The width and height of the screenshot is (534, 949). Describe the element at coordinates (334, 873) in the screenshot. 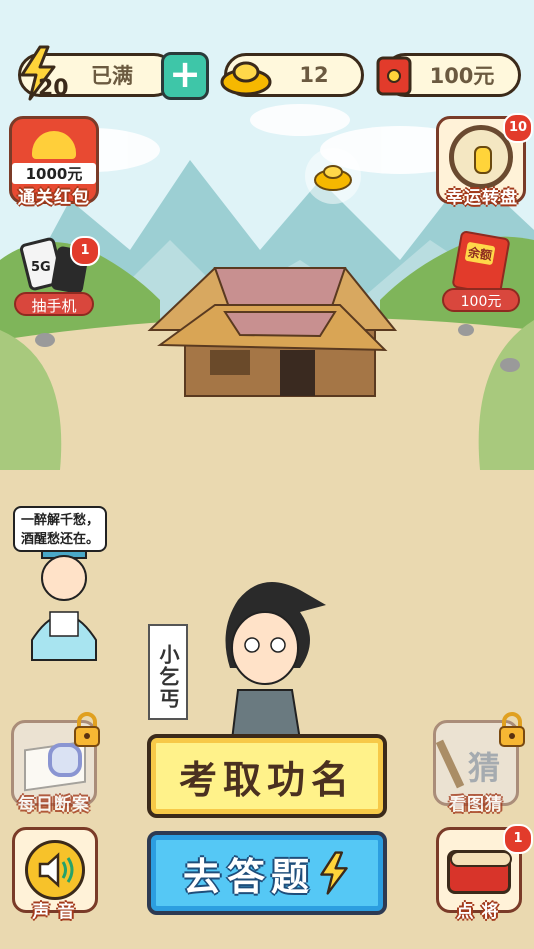

I see `lightning-icon` at that location.